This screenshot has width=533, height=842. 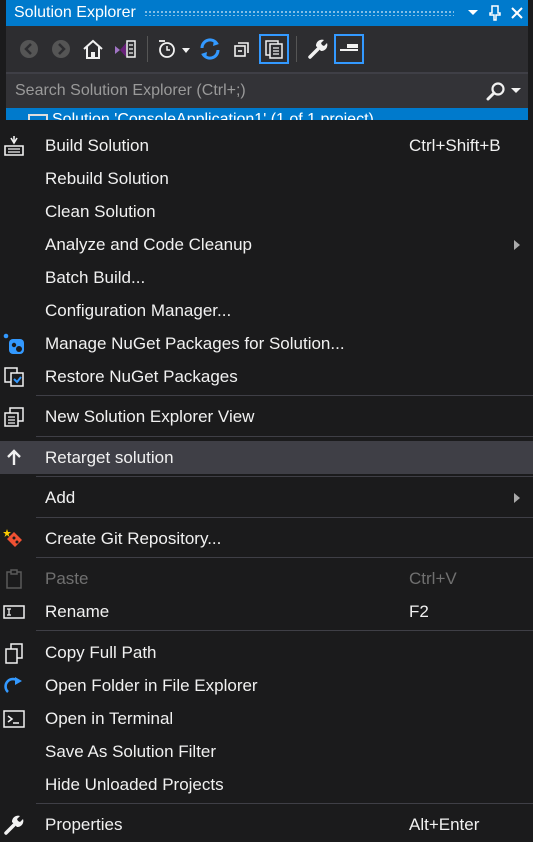 What do you see at coordinates (210, 49) in the screenshot?
I see `sync-icon` at bounding box center [210, 49].